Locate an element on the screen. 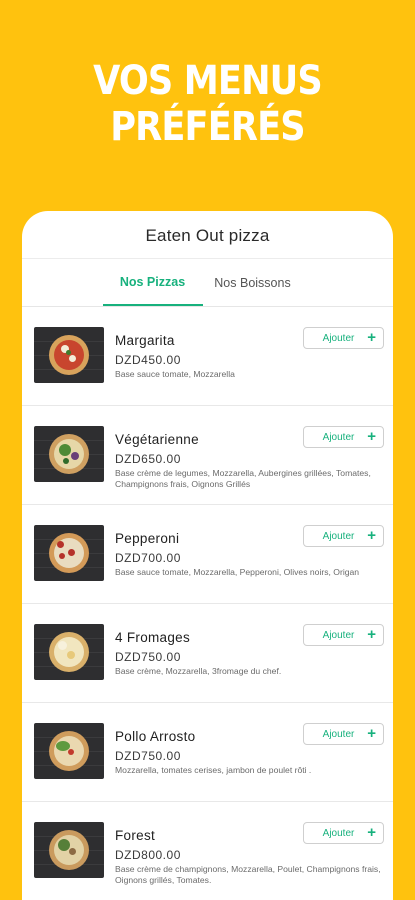 This screenshot has width=415, height=900. item-name: Pollo Arrosto is located at coordinates (155, 736).